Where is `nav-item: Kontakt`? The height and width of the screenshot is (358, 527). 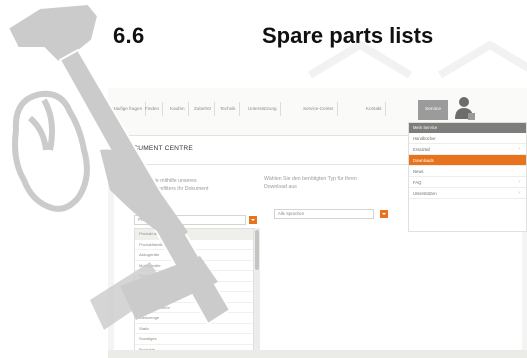
nav-item: Kontakt is located at coordinates (376, 109).